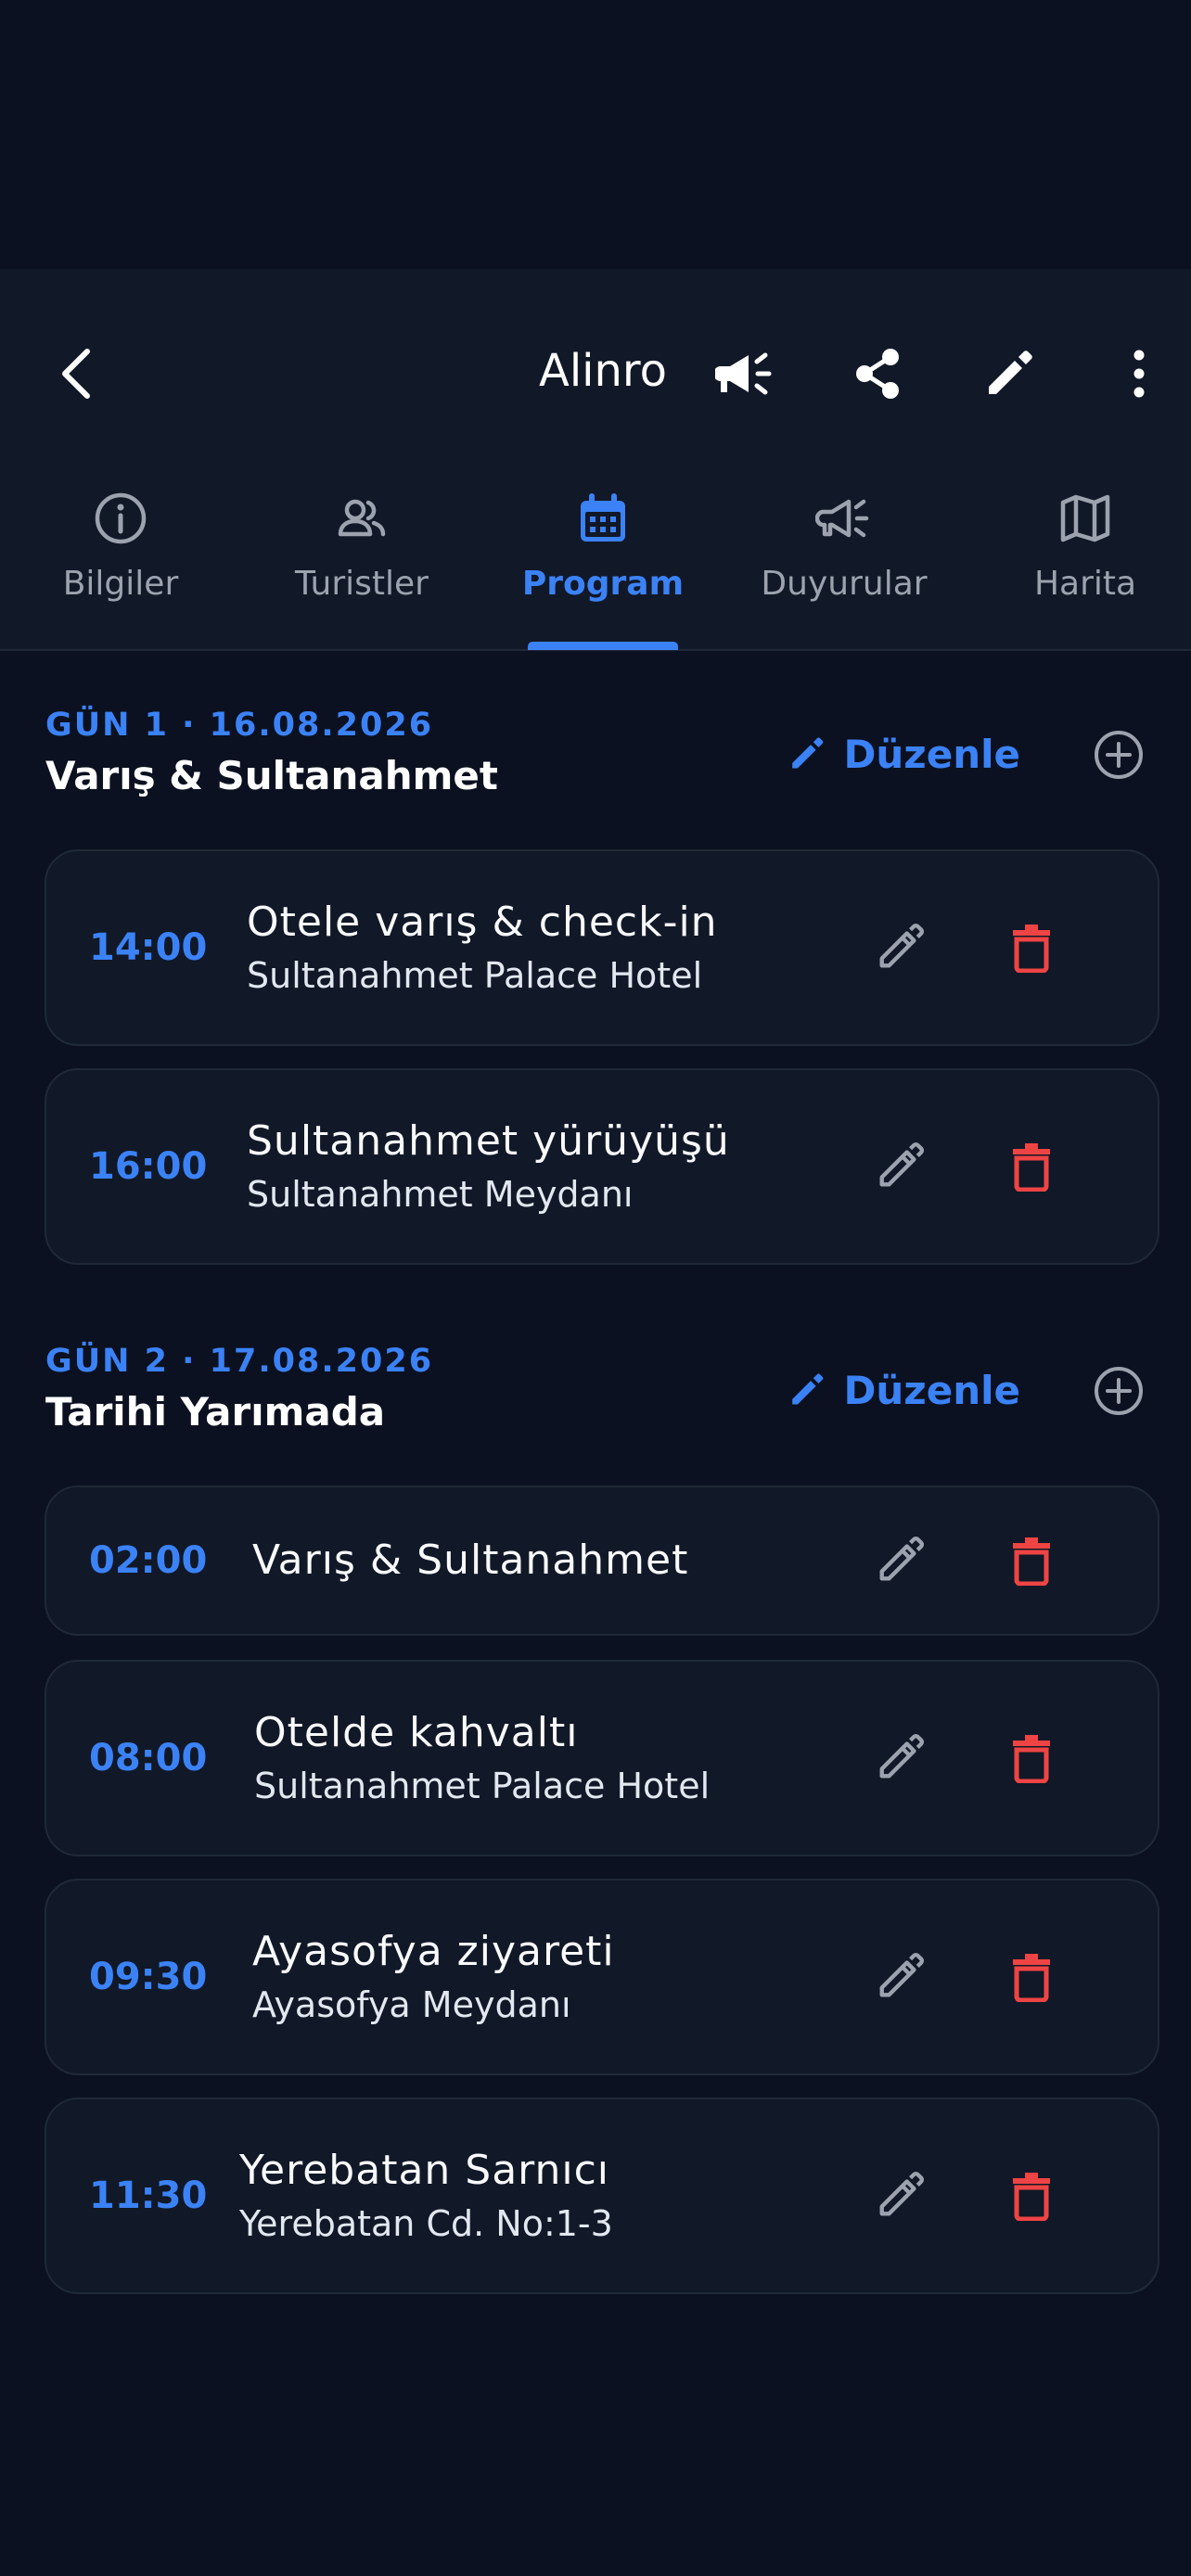 The width and height of the screenshot is (1191, 2576). Describe the element at coordinates (121, 584) in the screenshot. I see `tab-label: Bilgiler` at that location.